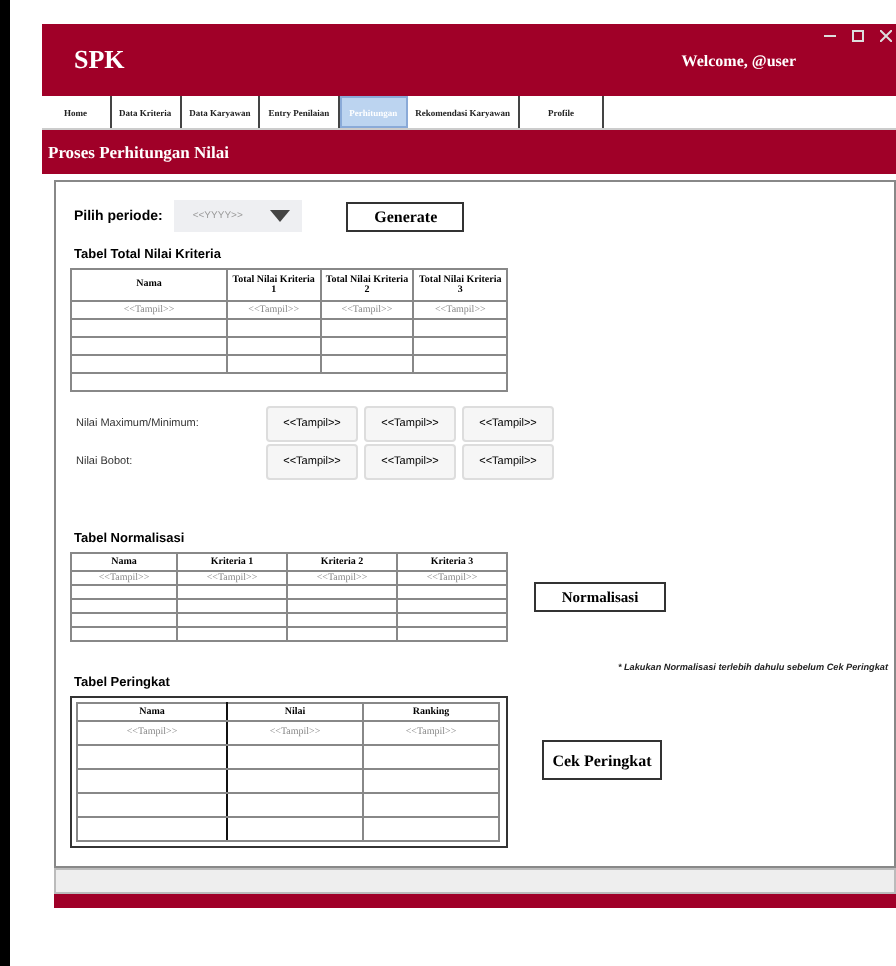 This screenshot has height=966, width=896. What do you see at coordinates (139, 152) in the screenshot?
I see `section-title: Proses Perhitungan Nilai` at bounding box center [139, 152].